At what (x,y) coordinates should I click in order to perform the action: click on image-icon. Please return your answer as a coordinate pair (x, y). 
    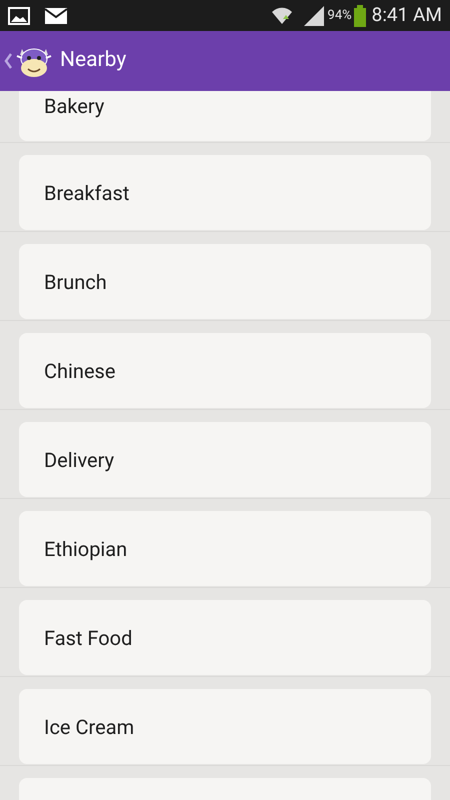
    Looking at the image, I should click on (19, 15).